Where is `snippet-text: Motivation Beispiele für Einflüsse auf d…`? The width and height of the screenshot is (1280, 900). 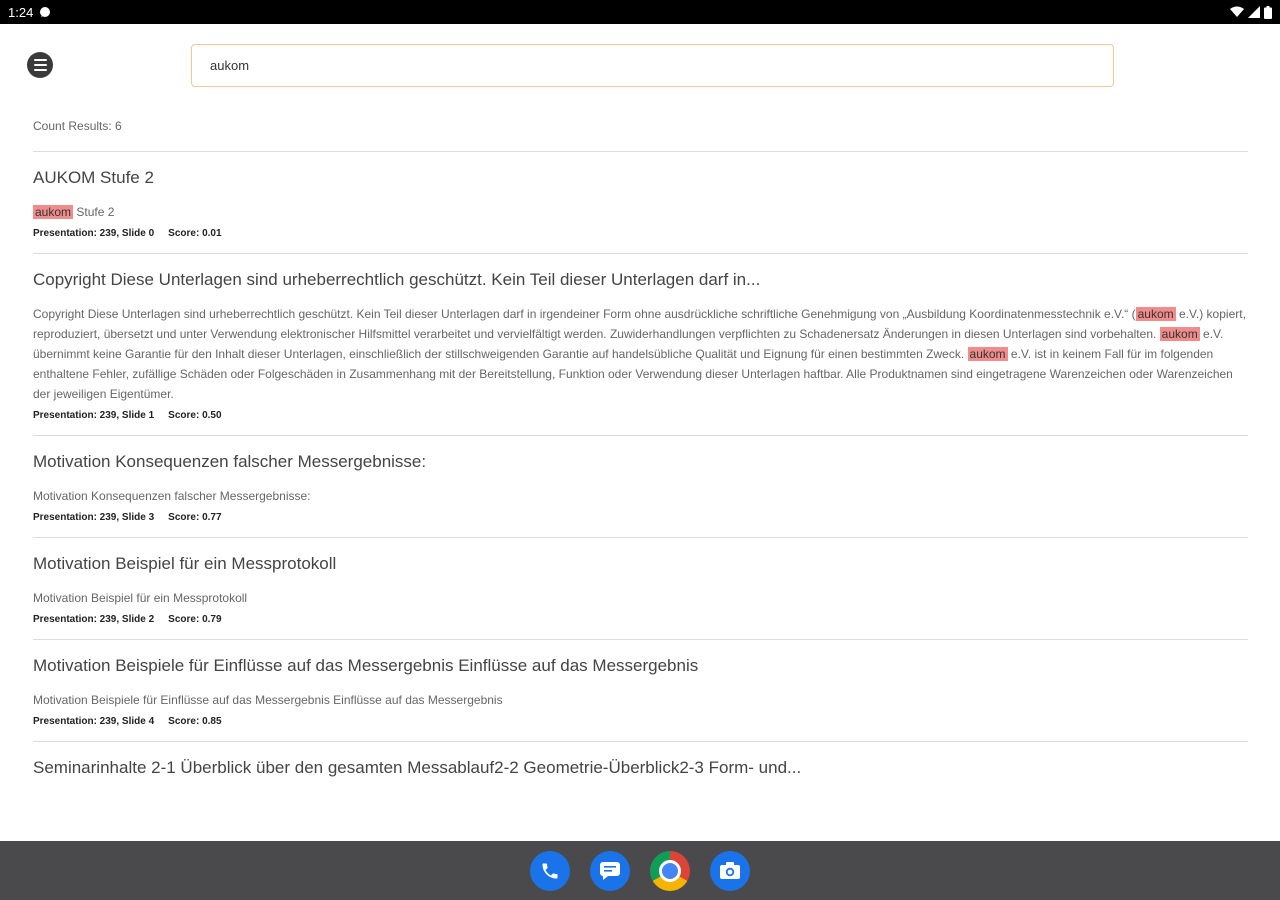
snippet-text: Motivation Beispiele für Einflüsse auf d… is located at coordinates (268, 700).